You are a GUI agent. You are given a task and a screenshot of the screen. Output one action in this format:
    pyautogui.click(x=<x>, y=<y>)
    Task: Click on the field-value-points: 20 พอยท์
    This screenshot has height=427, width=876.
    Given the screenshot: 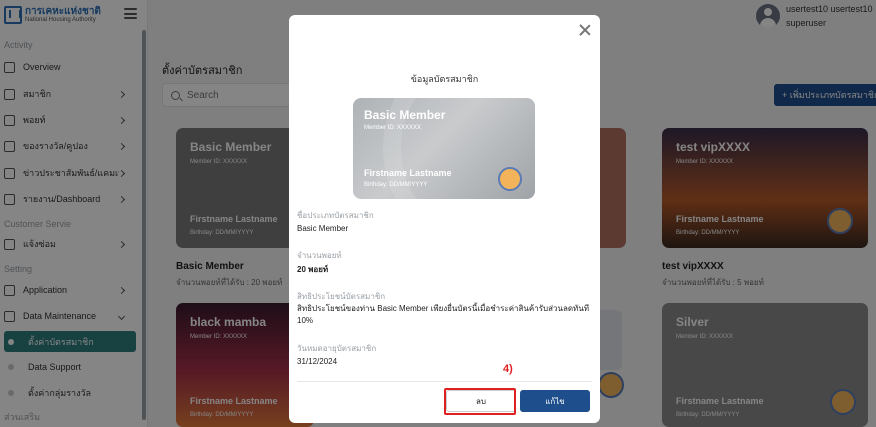 What is the action you would take?
    pyautogui.click(x=313, y=269)
    